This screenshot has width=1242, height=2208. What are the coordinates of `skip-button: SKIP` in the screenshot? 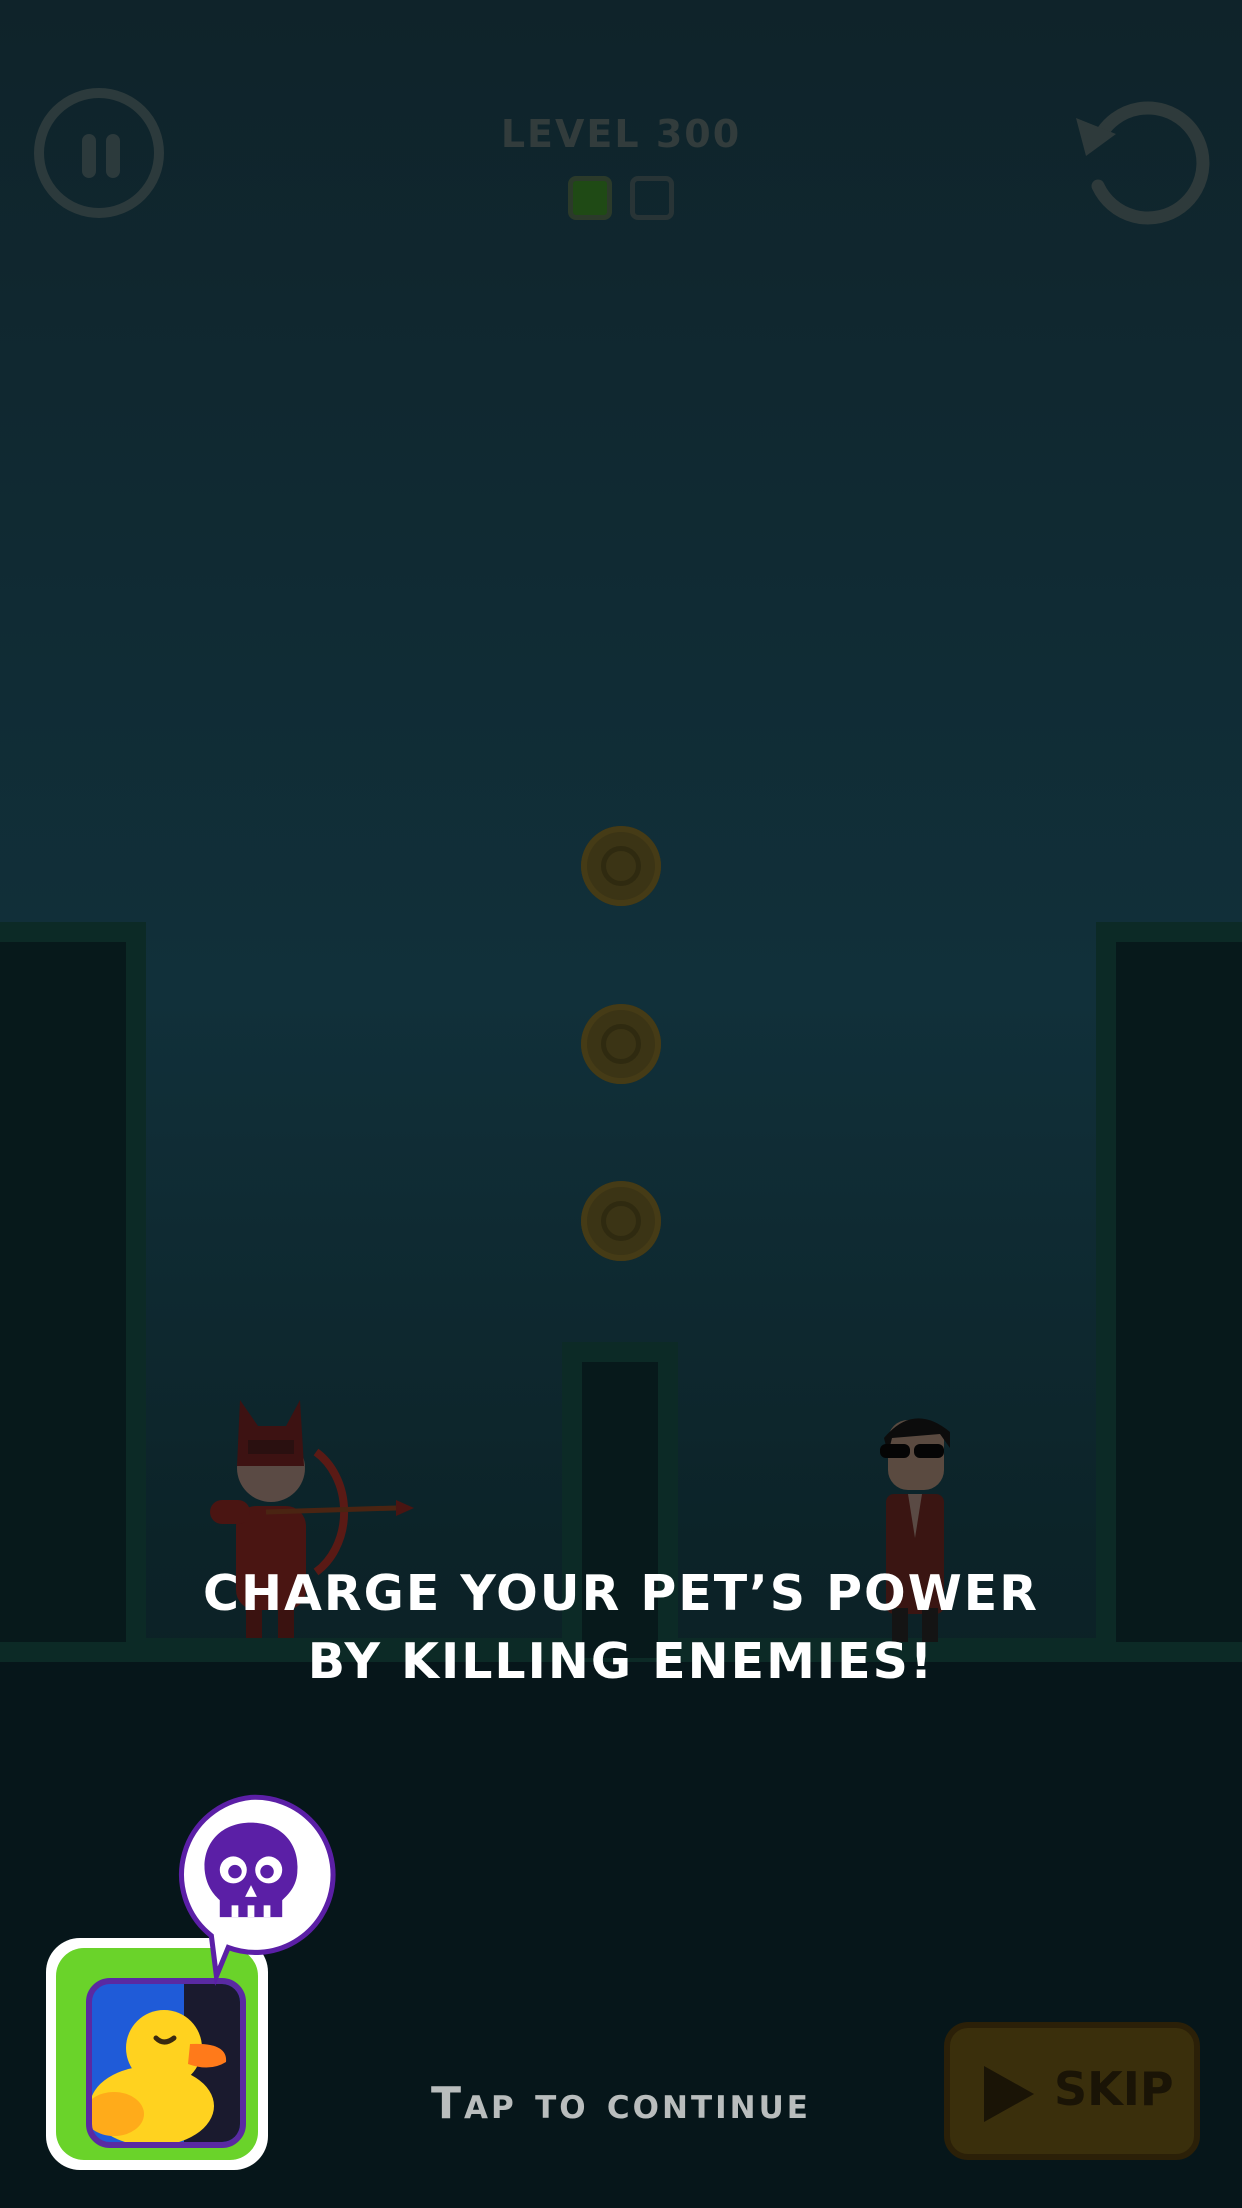 It's located at (1072, 2091).